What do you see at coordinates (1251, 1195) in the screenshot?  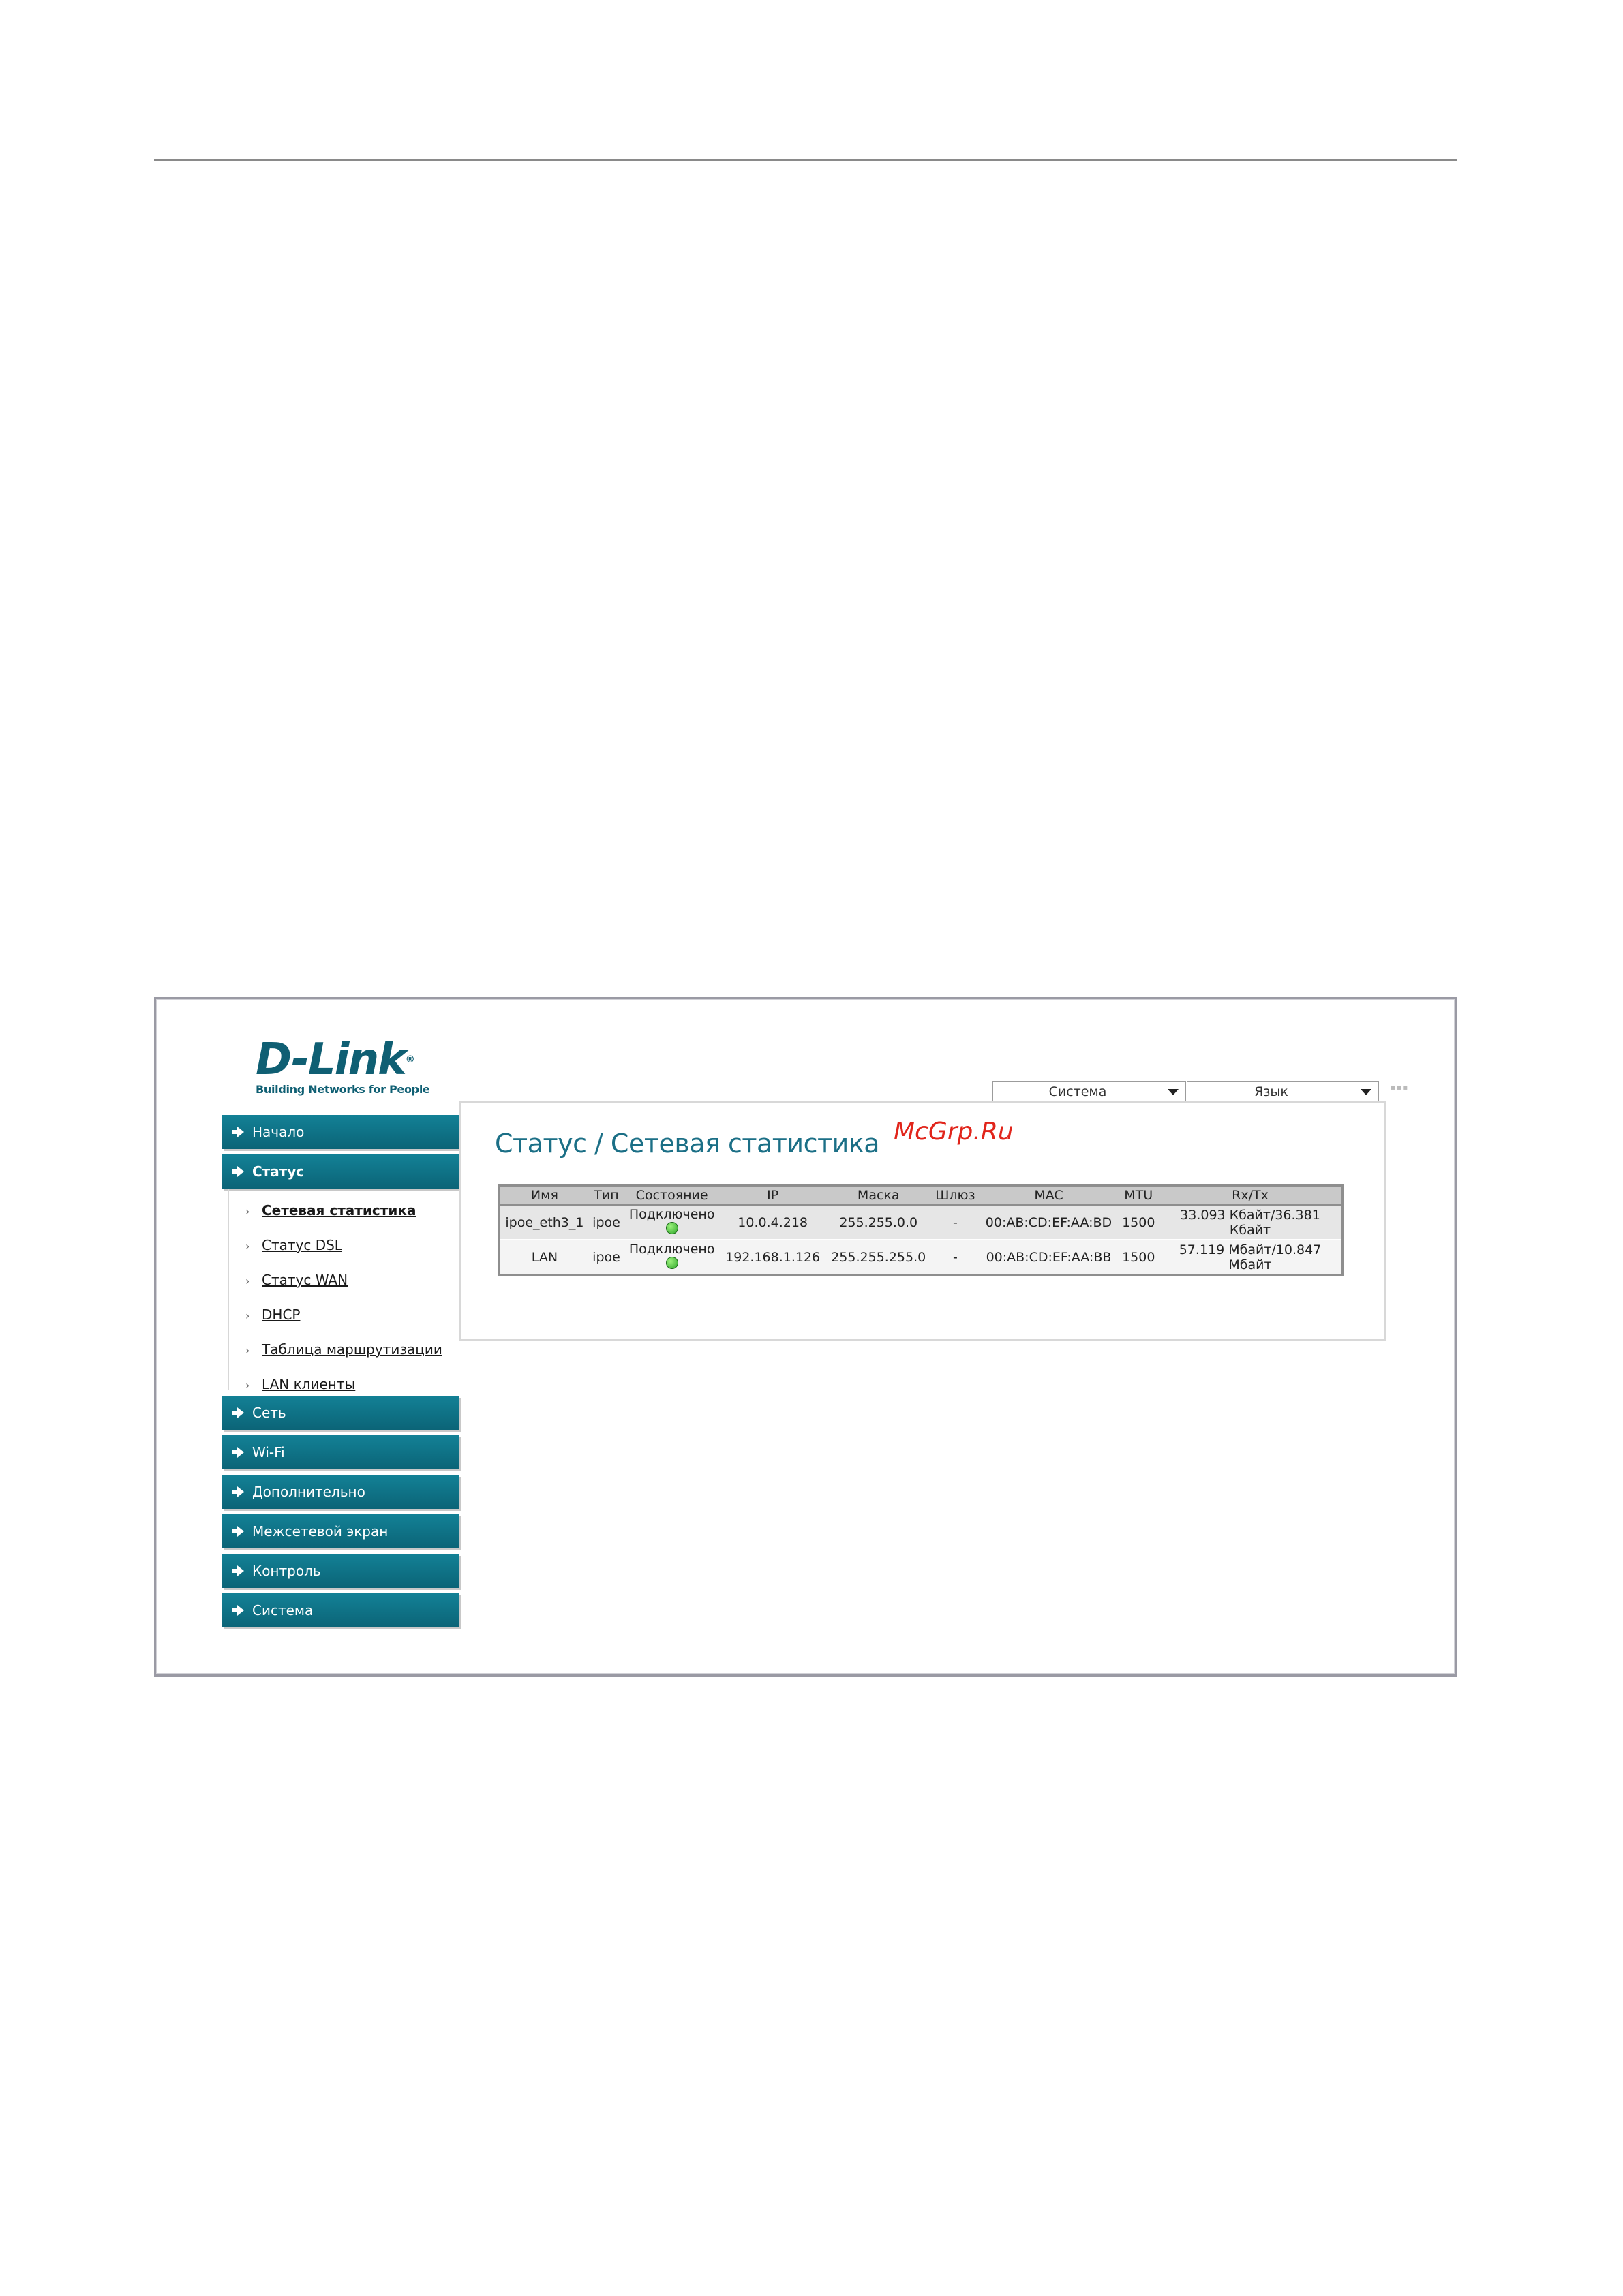 I see `column-header-rxtx: Rx/Tx` at bounding box center [1251, 1195].